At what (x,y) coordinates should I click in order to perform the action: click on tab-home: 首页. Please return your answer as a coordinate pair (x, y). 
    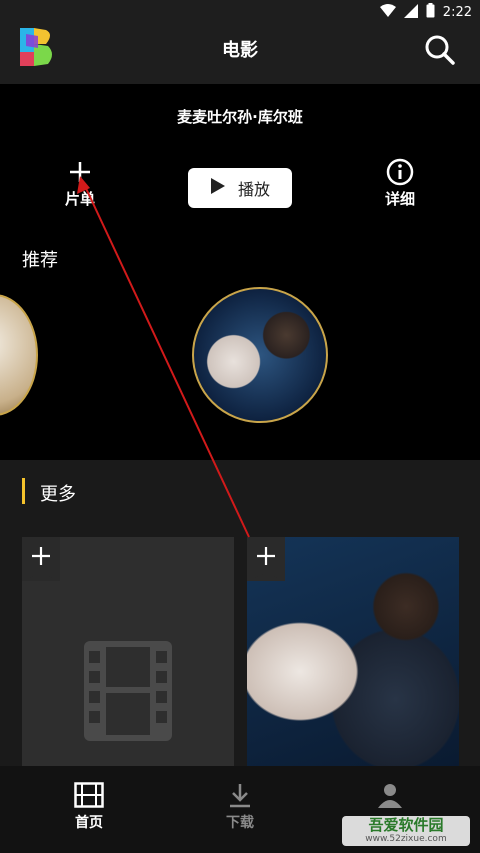
    Looking at the image, I should click on (89, 805).